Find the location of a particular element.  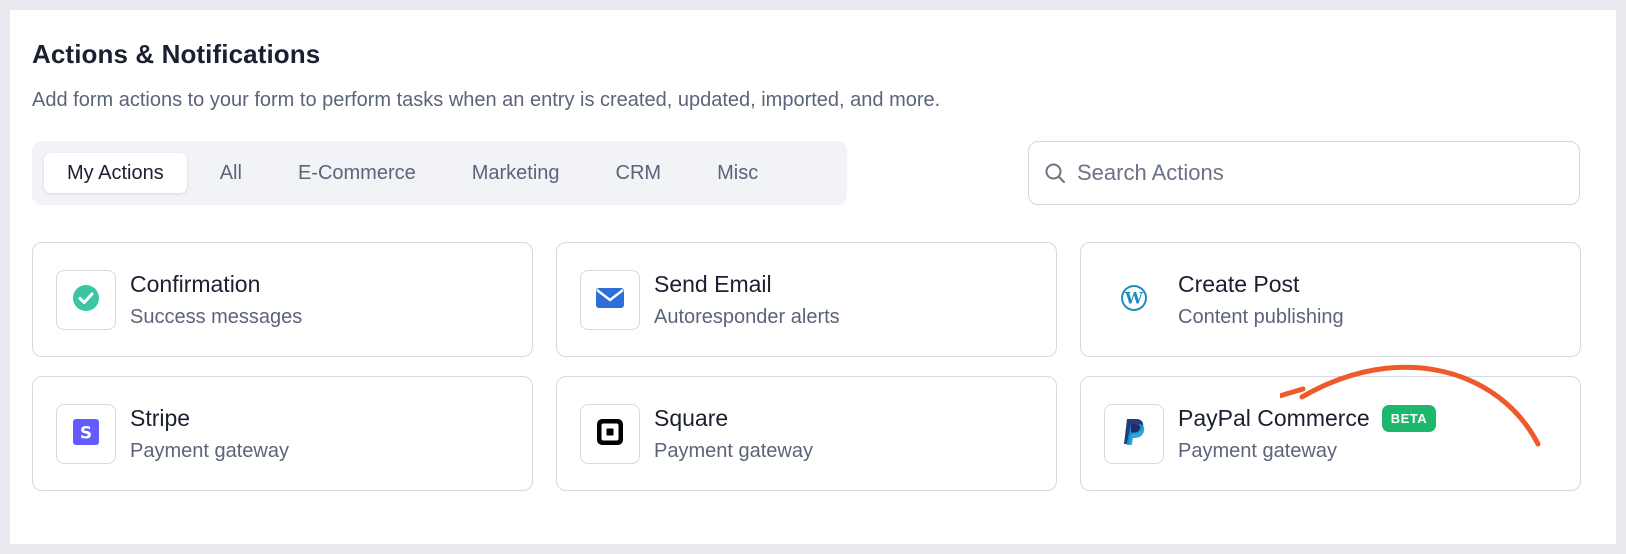

search-box is located at coordinates (1304, 173).